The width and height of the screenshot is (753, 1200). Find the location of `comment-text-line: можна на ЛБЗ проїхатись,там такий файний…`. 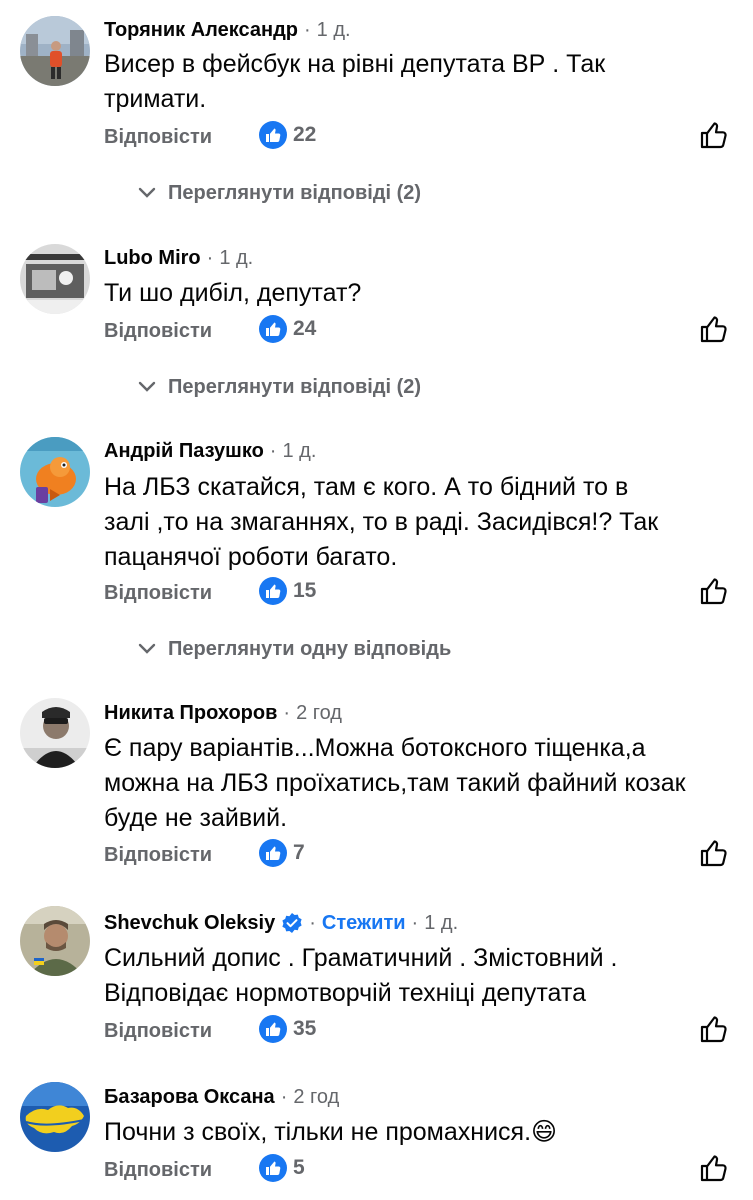

comment-text-line: можна на ЛБЗ проїхатись,там такий файний… is located at coordinates (395, 783).